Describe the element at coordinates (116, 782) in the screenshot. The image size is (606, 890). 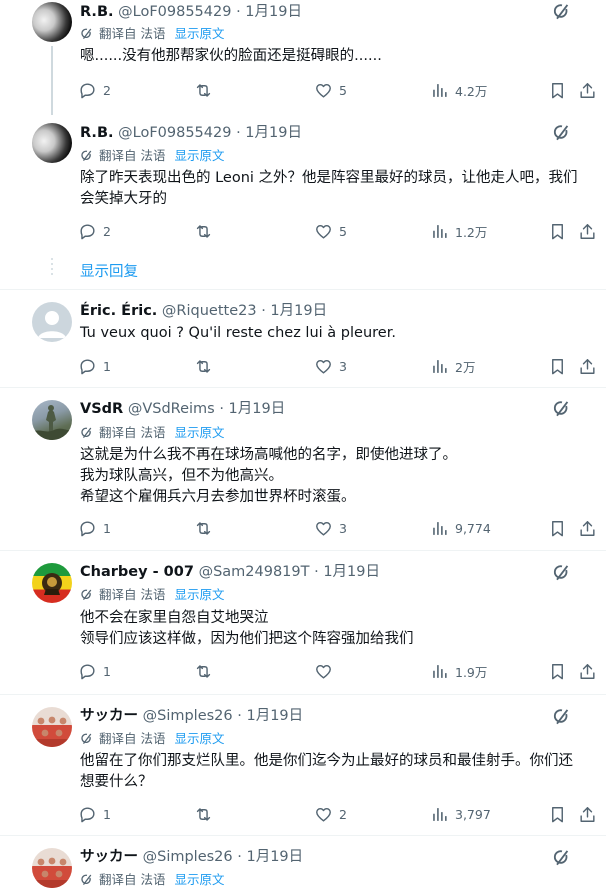
I see `tweet-text-line: 想要什么？` at that location.